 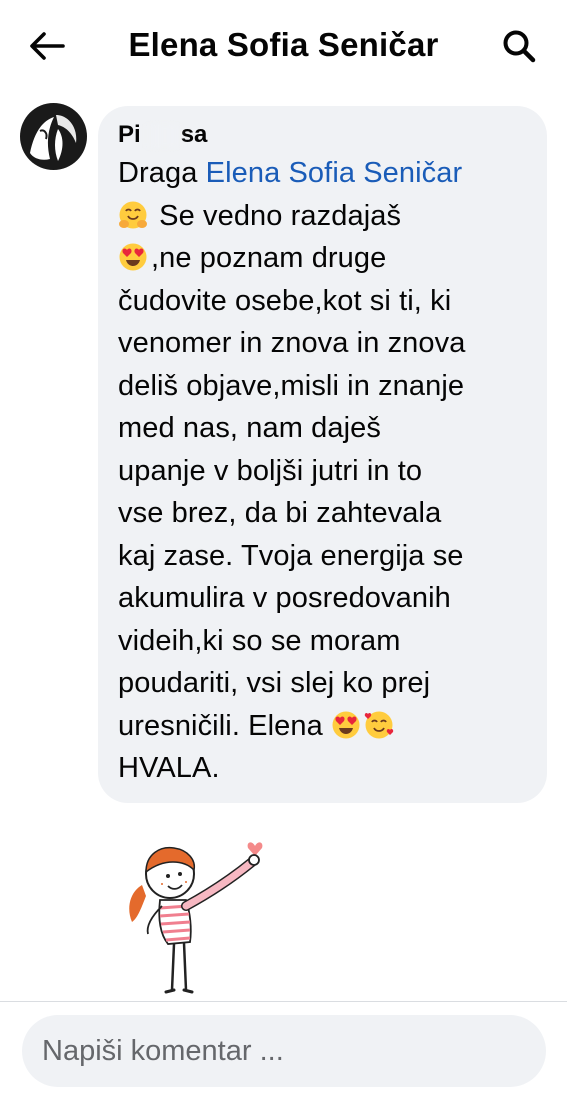 I want to click on comment-line-text: venomer in znova in znova, so click(x=292, y=343).